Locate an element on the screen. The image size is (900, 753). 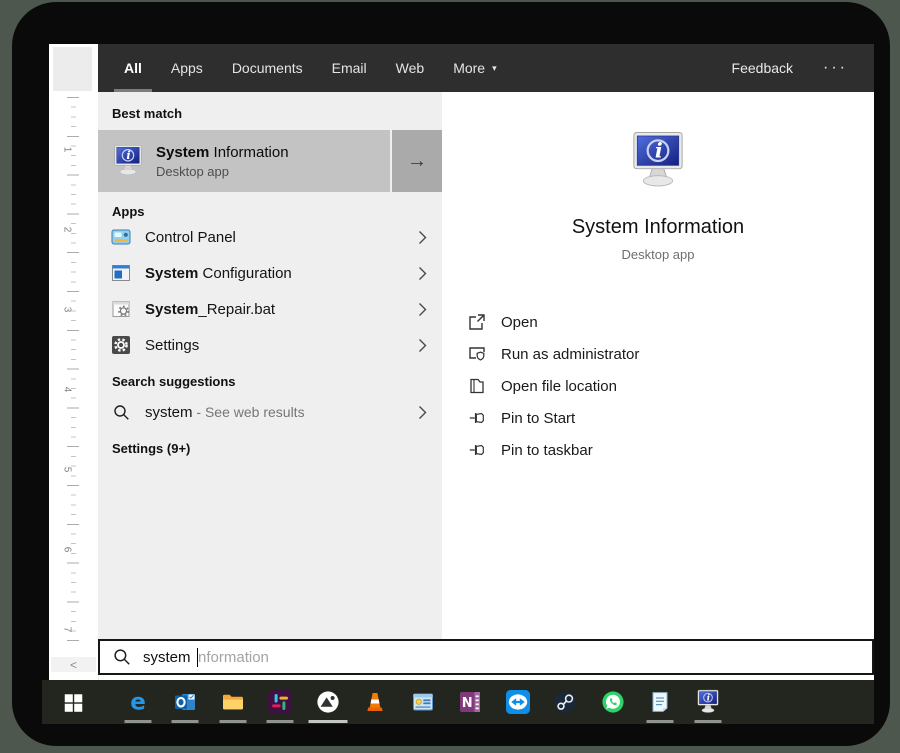
taskbar-photos-circle-icon is located at coordinates (328, 702).